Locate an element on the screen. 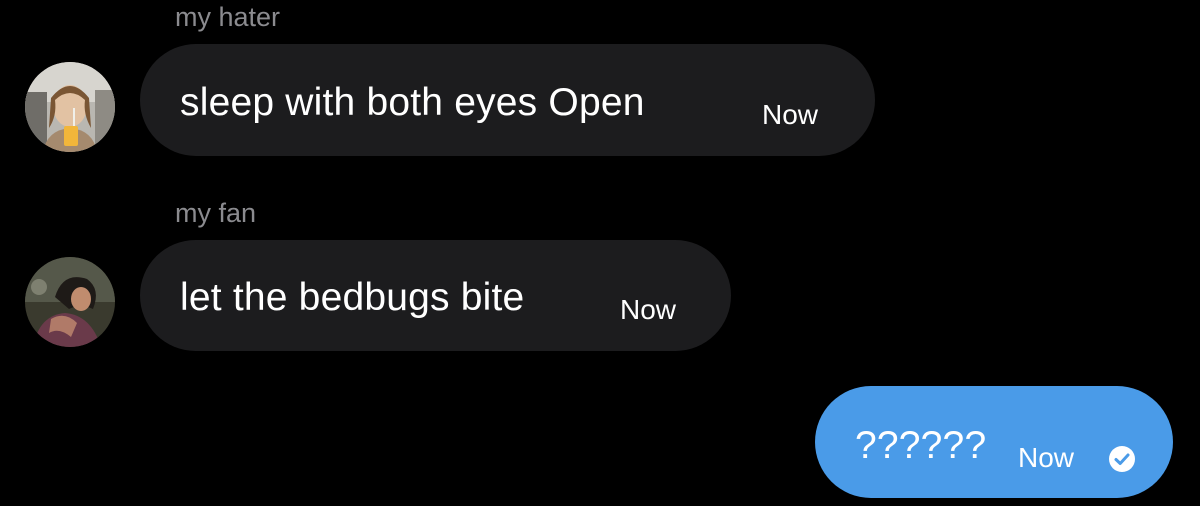  read-check-icon is located at coordinates (1122, 459).